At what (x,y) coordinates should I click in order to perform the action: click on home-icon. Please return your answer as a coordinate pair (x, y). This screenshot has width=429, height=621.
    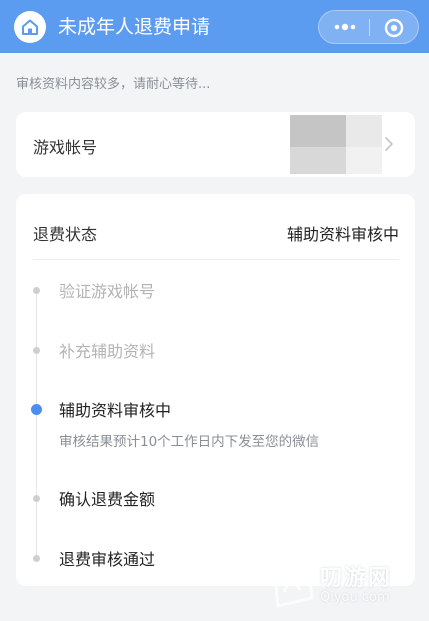
    Looking at the image, I should click on (30, 27).